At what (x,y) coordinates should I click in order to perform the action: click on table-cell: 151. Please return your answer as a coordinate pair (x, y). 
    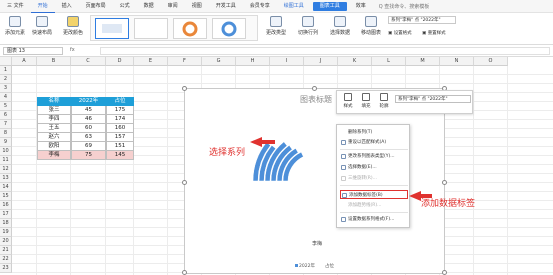
    Looking at the image, I should click on (120, 146).